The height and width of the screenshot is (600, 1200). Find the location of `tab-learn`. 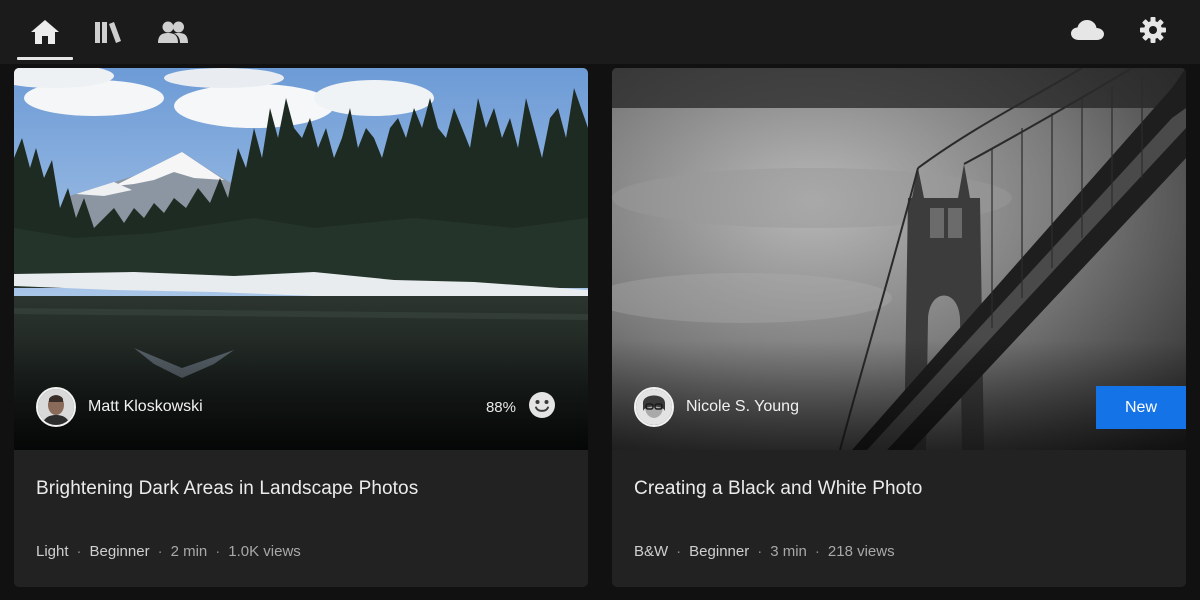

tab-learn is located at coordinates (108, 32).